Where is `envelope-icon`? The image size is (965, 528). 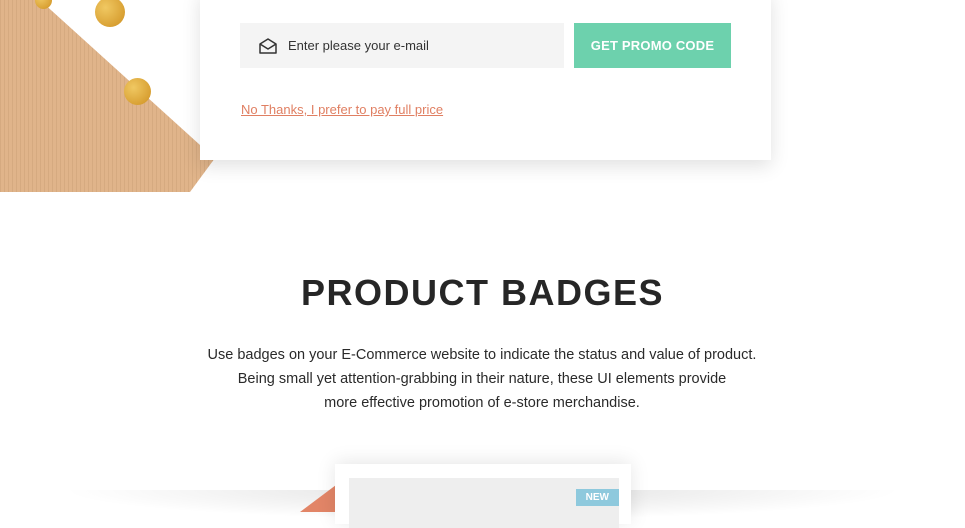 envelope-icon is located at coordinates (268, 45).